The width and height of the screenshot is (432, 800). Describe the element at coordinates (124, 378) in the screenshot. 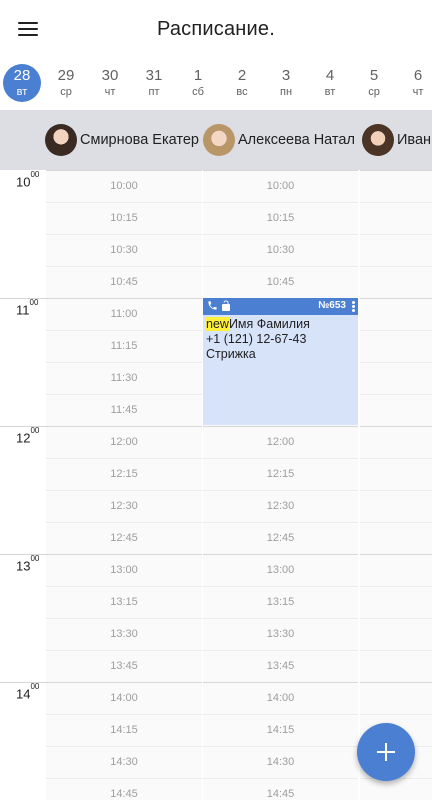

I see `time-slot: 11:30` at that location.